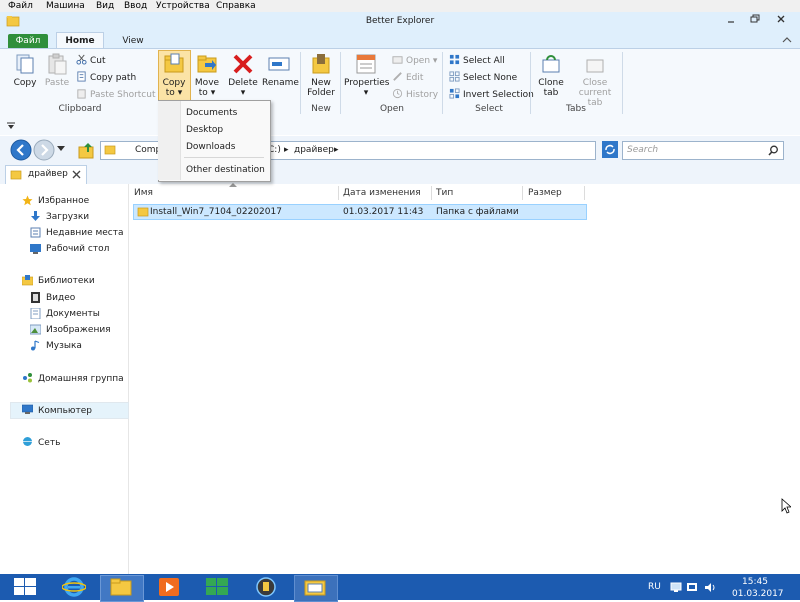 This screenshot has height=602, width=800. Describe the element at coordinates (211, 113) in the screenshot. I see `menu-item-documents: Documents` at that location.